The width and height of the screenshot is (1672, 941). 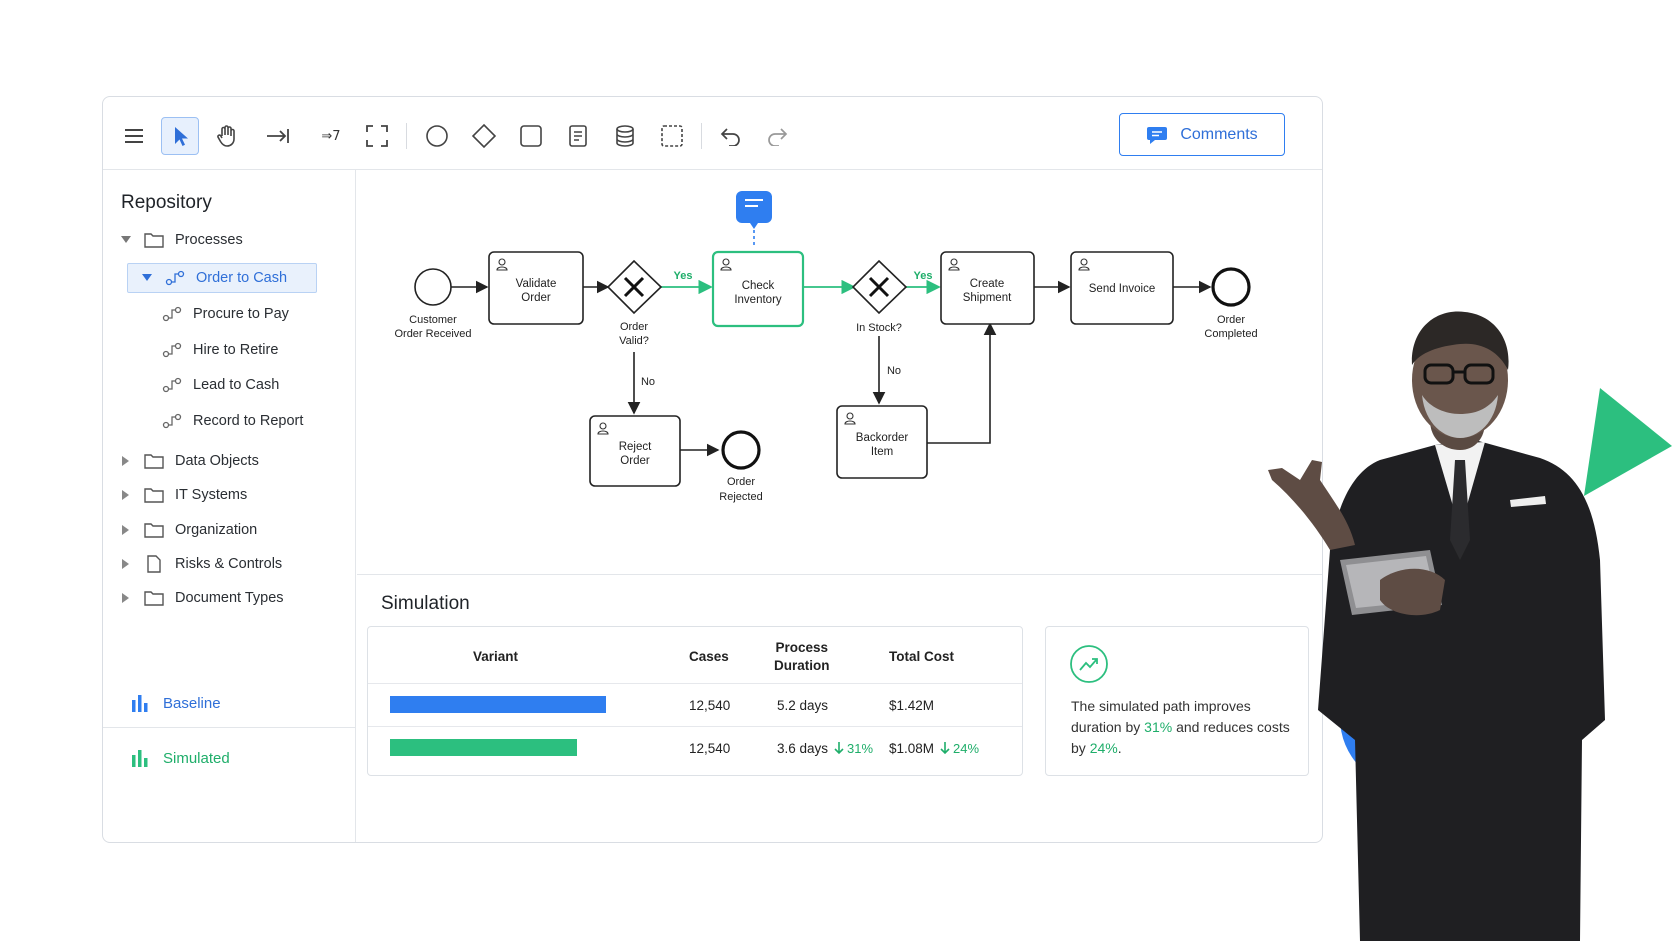 I want to click on svg-text: Item, so click(x=882, y=452).